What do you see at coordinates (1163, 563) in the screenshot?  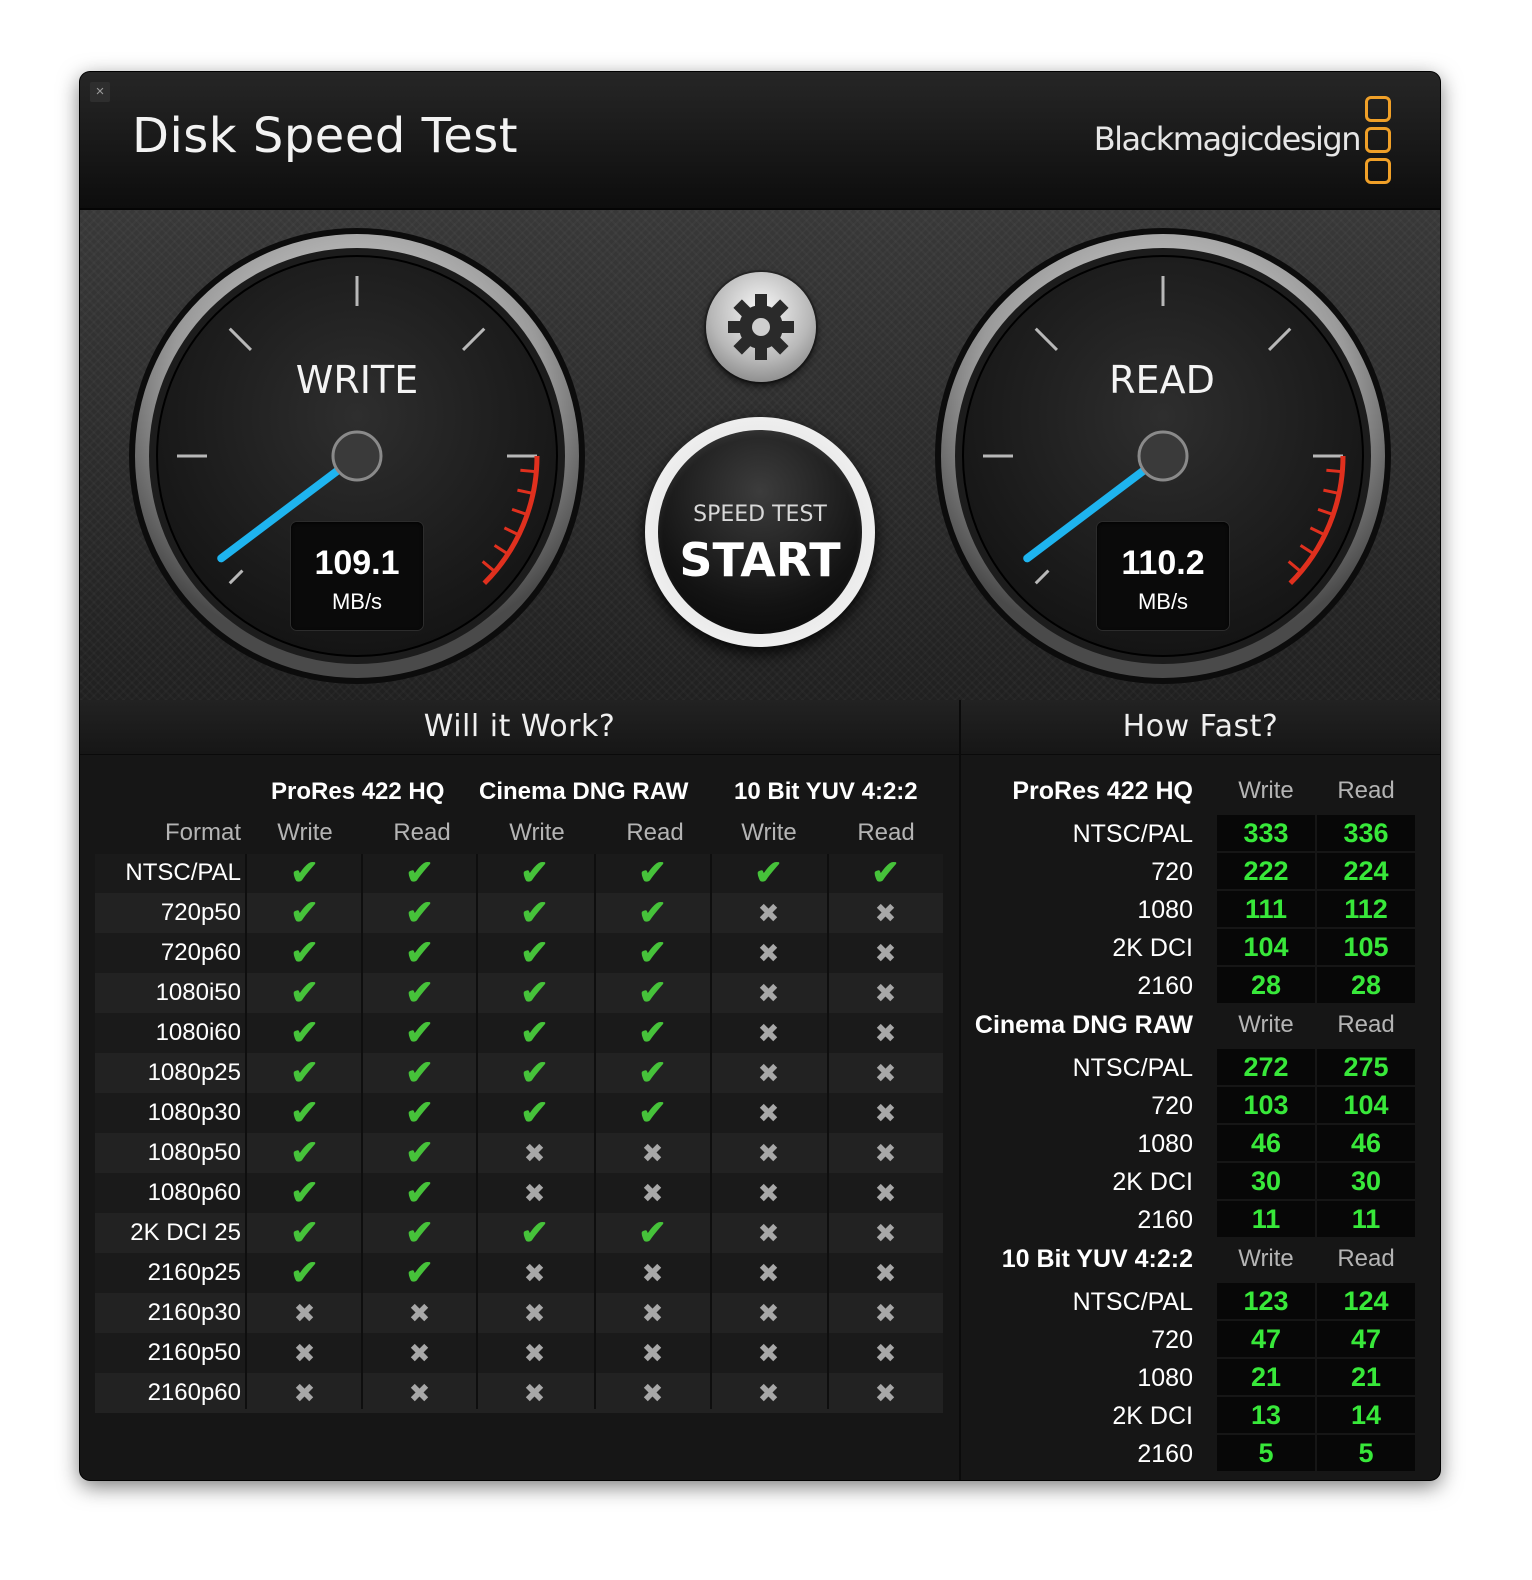 I see `read-speed-value: 110.2` at bounding box center [1163, 563].